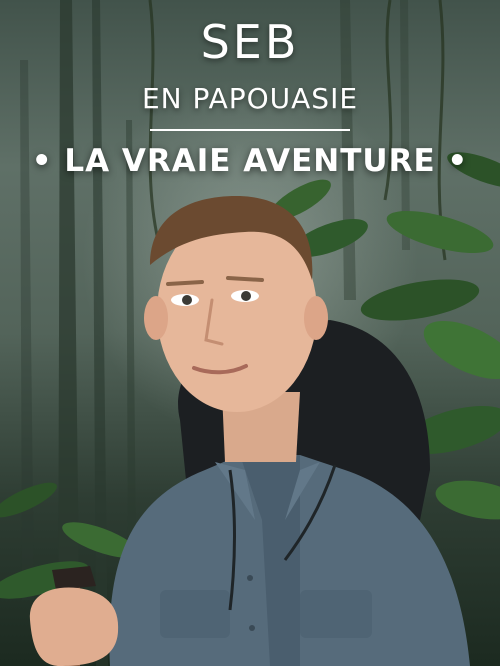 This screenshot has height=666, width=500. What do you see at coordinates (250, 98) in the screenshot?
I see `title-subtitle: EN PAPOUASIE` at bounding box center [250, 98].